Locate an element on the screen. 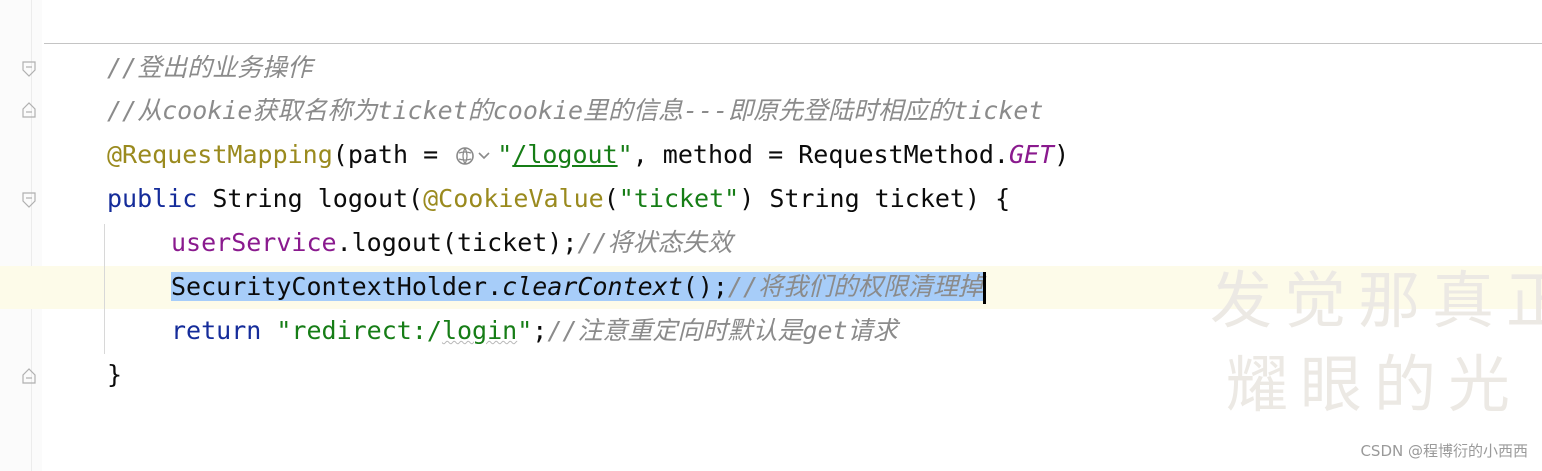 This screenshot has height=471, width=1542. code-line: } is located at coordinates (114, 375).